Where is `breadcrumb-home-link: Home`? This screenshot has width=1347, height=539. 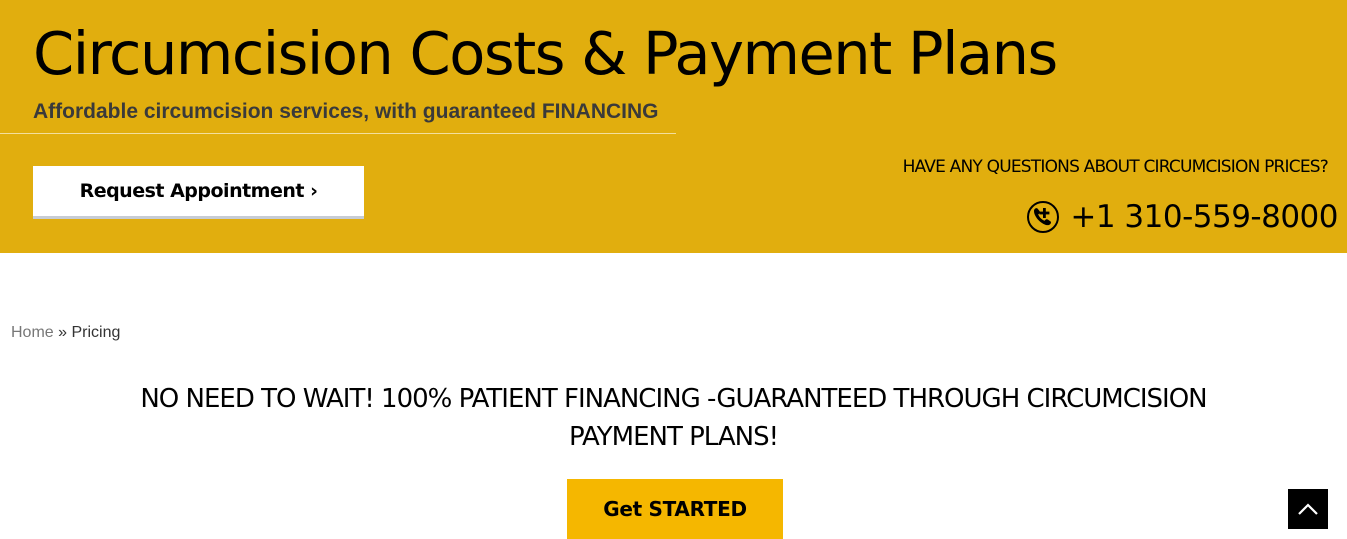
breadcrumb-home-link: Home is located at coordinates (32, 332).